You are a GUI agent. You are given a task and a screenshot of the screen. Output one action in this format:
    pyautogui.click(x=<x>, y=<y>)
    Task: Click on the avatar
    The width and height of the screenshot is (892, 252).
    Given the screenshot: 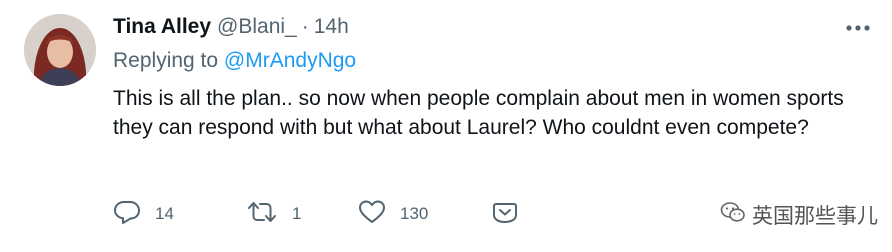 What is the action you would take?
    pyautogui.click(x=60, y=50)
    